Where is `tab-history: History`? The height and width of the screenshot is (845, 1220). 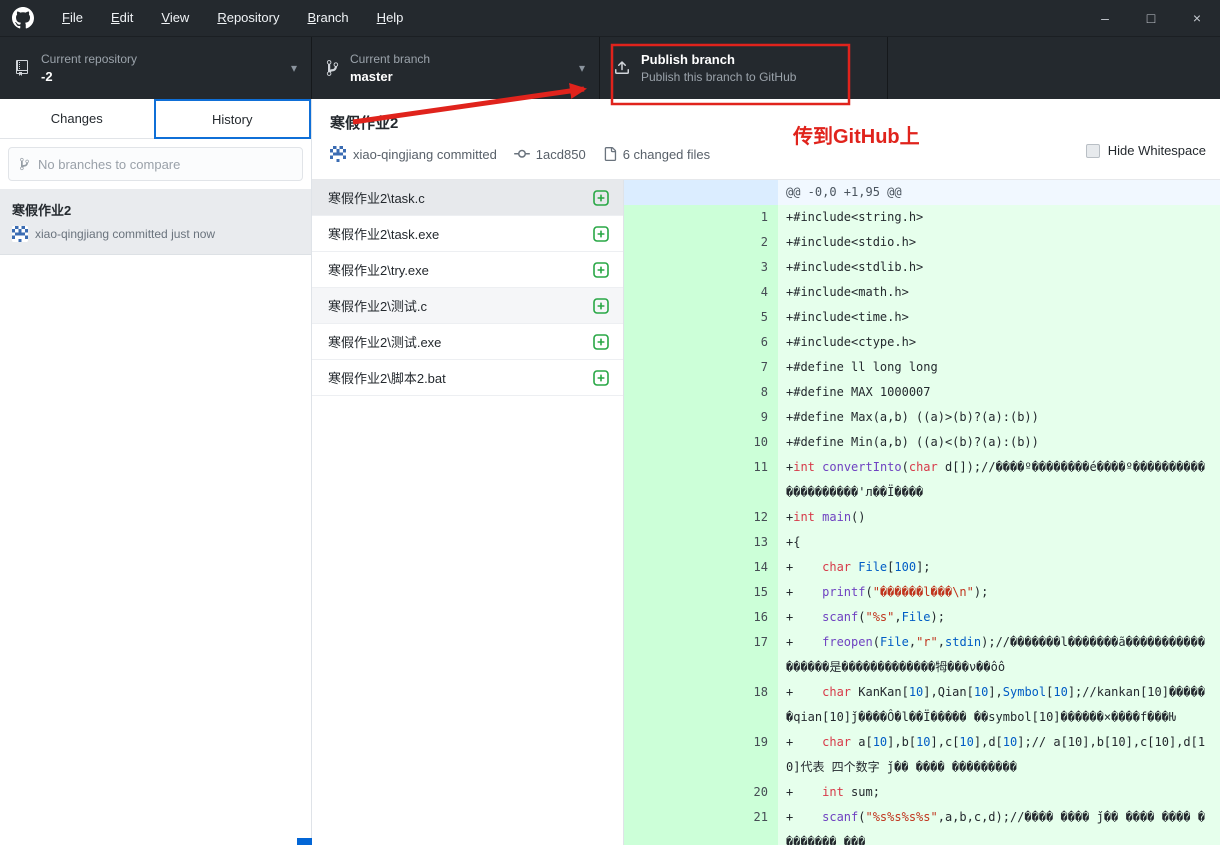 tab-history: History is located at coordinates (232, 119).